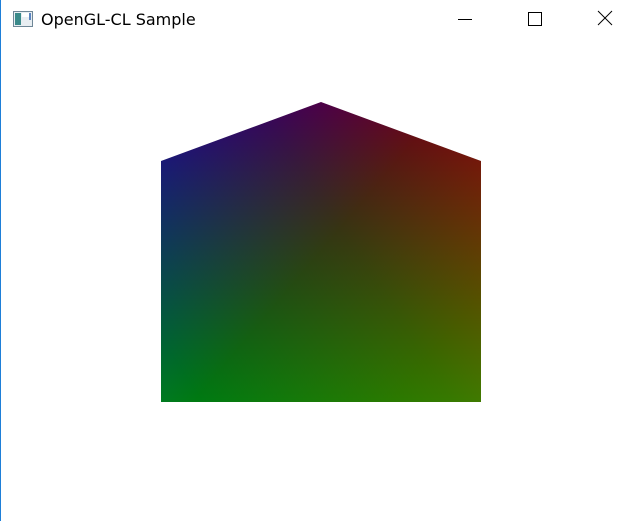 The height and width of the screenshot is (521, 639). Describe the element at coordinates (23, 19) in the screenshot. I see `app-window-icon` at that location.